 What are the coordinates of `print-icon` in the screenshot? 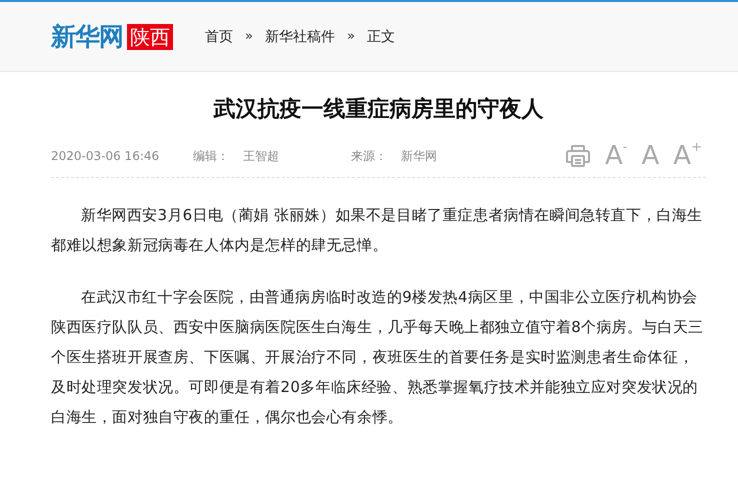 It's located at (578, 156).